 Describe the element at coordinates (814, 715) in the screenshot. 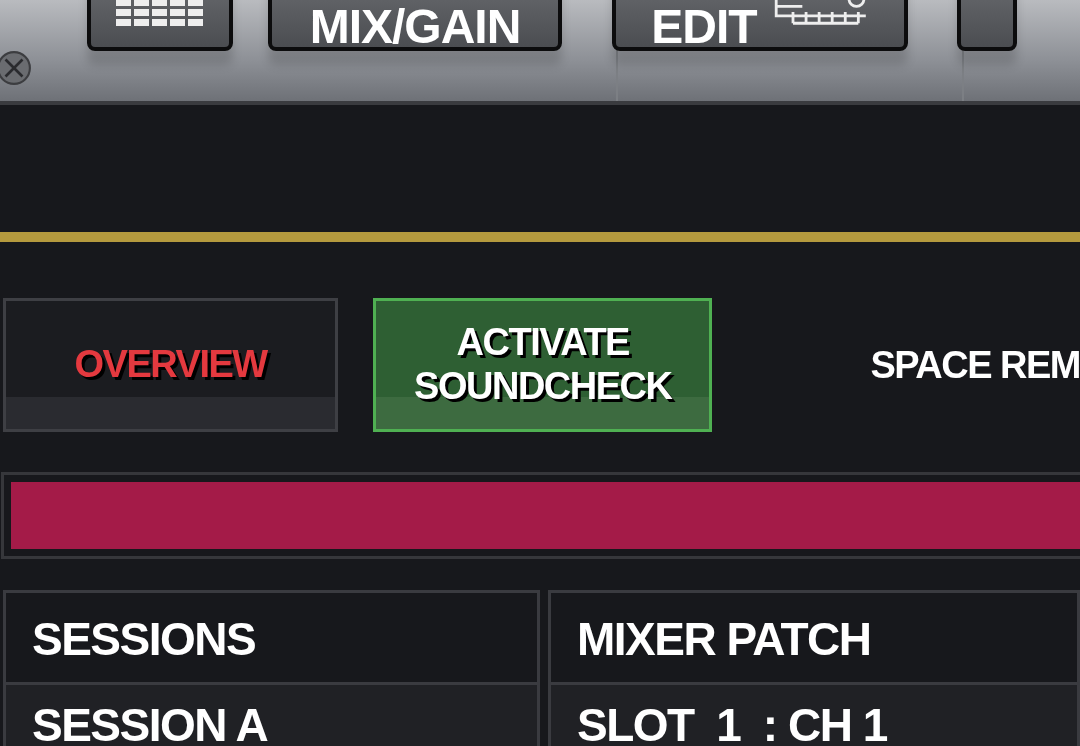

I see `table-cell: SLOT 1 : CH 1` at that location.